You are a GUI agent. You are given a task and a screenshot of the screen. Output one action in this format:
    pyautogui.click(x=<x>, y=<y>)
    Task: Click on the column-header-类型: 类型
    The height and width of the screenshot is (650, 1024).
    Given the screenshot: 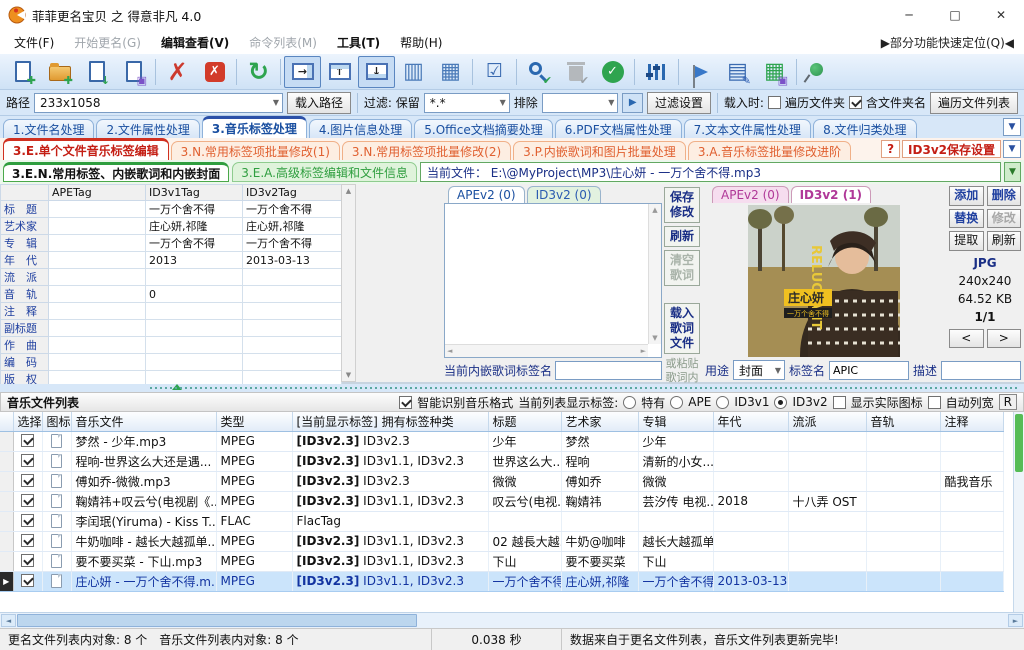 What is the action you would take?
    pyautogui.click(x=254, y=422)
    